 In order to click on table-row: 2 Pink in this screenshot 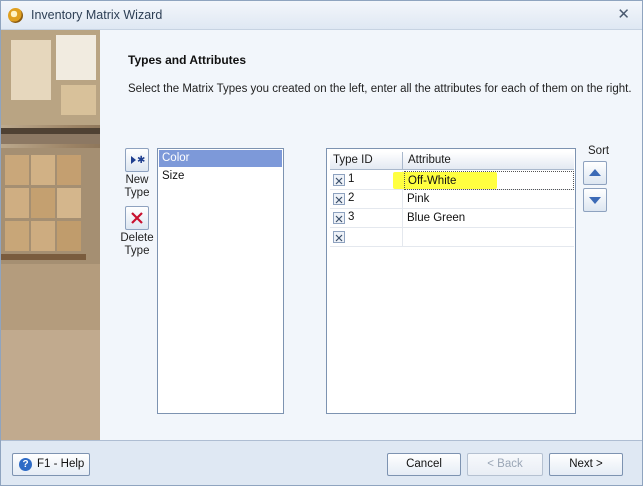, I will do `click(452, 199)`.